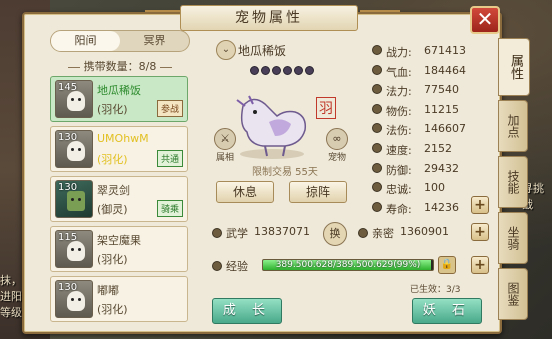 Image resolution: width=552 pixels, height=339 pixels. I want to click on stat-label: 寿命:, so click(399, 209).